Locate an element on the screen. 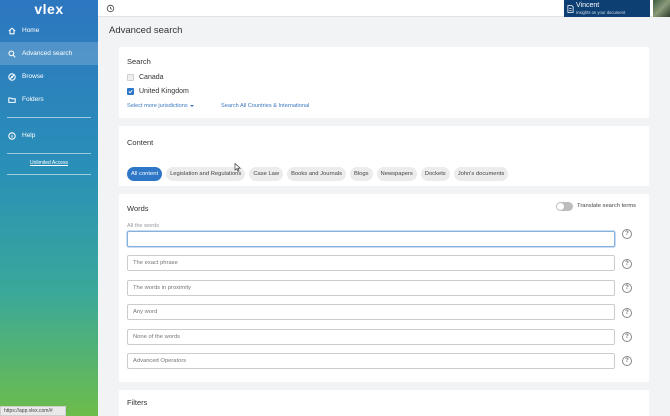  chip-blogs: Blogs is located at coordinates (361, 174).